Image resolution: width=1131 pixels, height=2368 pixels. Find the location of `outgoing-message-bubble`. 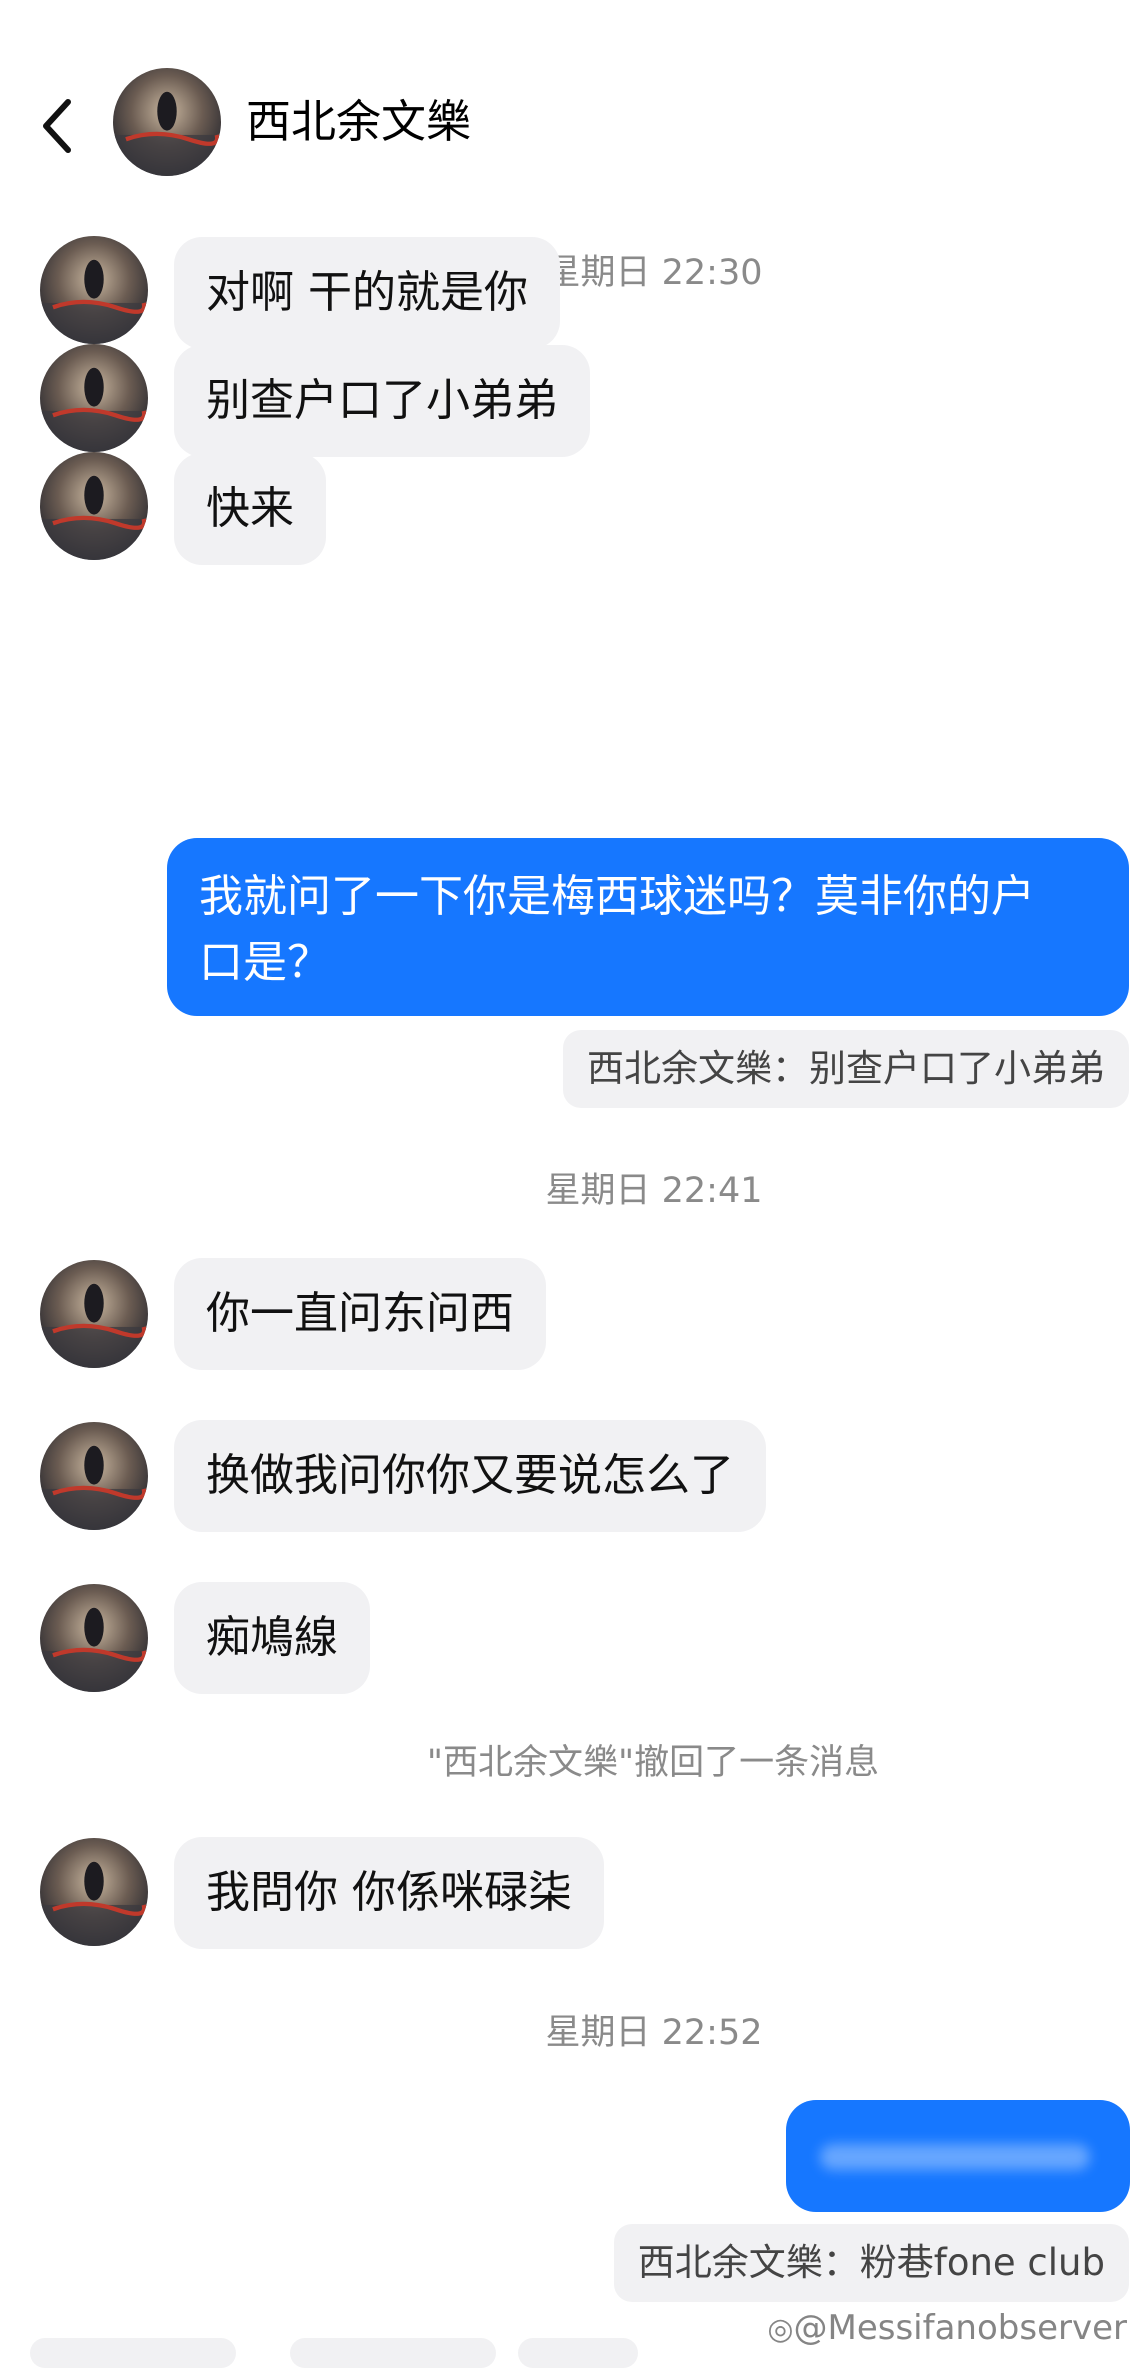

outgoing-message-bubble is located at coordinates (958, 2156).